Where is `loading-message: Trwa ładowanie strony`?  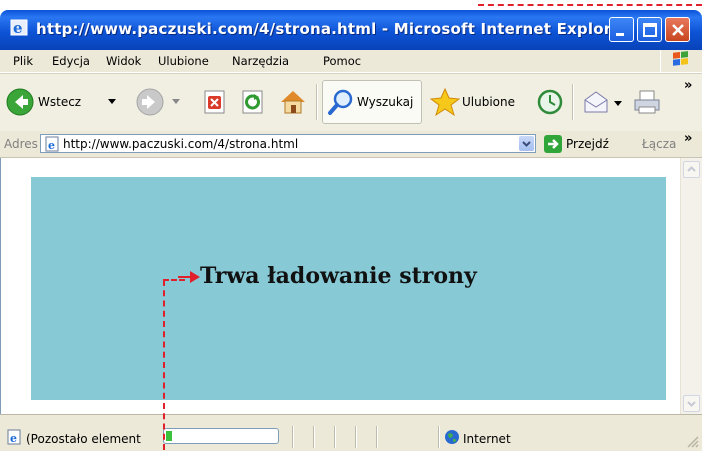 loading-message: Trwa ładowanie strony is located at coordinates (338, 276).